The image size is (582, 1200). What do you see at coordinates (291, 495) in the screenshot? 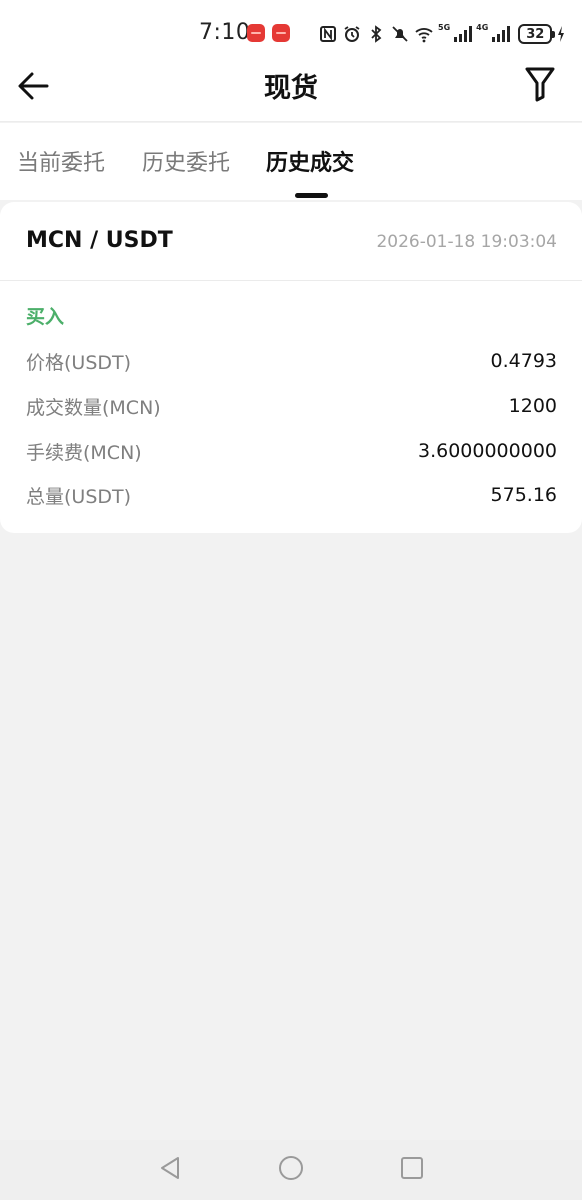
I see `total-row: 总量(USDT) 575.16` at bounding box center [291, 495].